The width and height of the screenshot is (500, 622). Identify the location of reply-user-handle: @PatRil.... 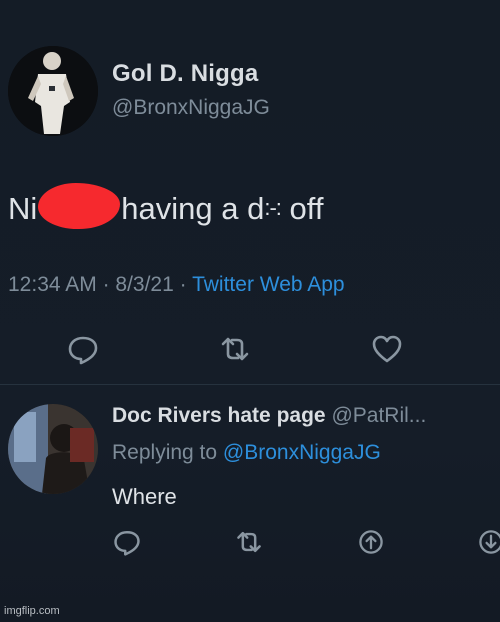
(378, 415).